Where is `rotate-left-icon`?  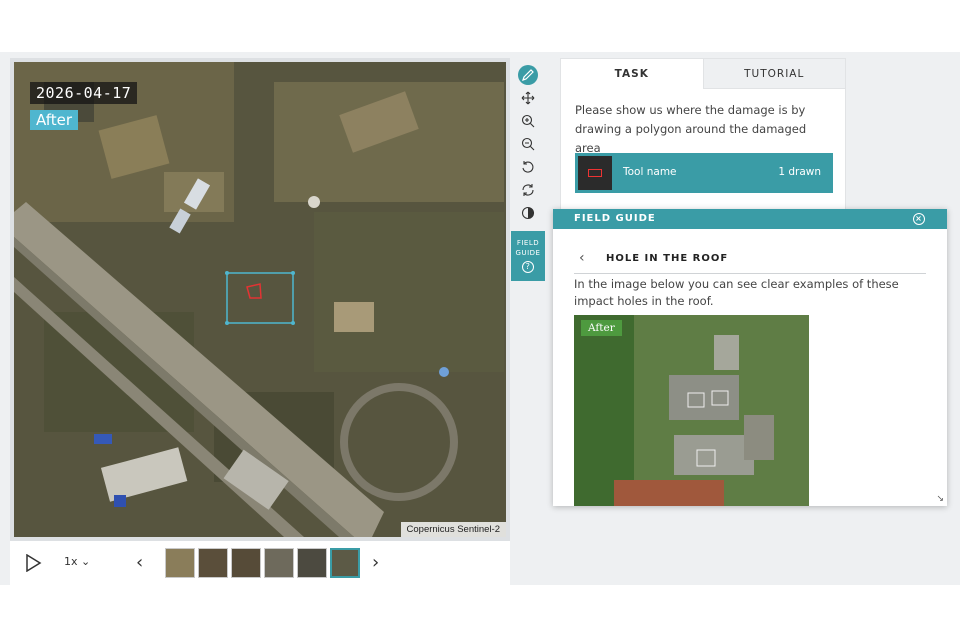 rotate-left-icon is located at coordinates (528, 167).